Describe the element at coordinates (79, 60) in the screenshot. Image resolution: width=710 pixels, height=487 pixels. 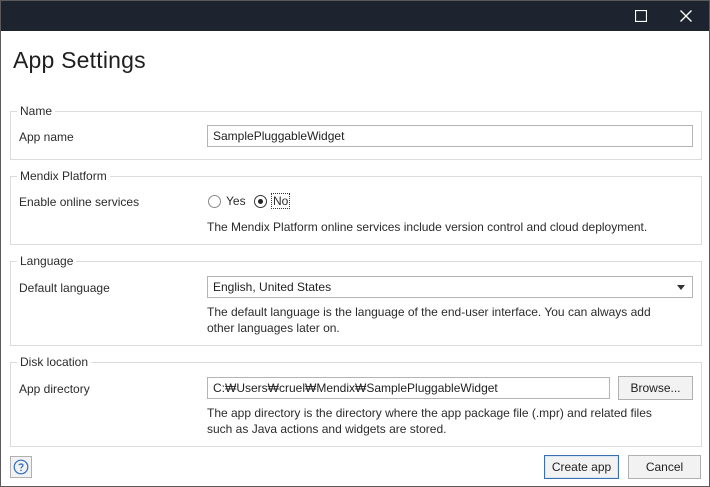
I see `dialog-title: App Settings` at that location.